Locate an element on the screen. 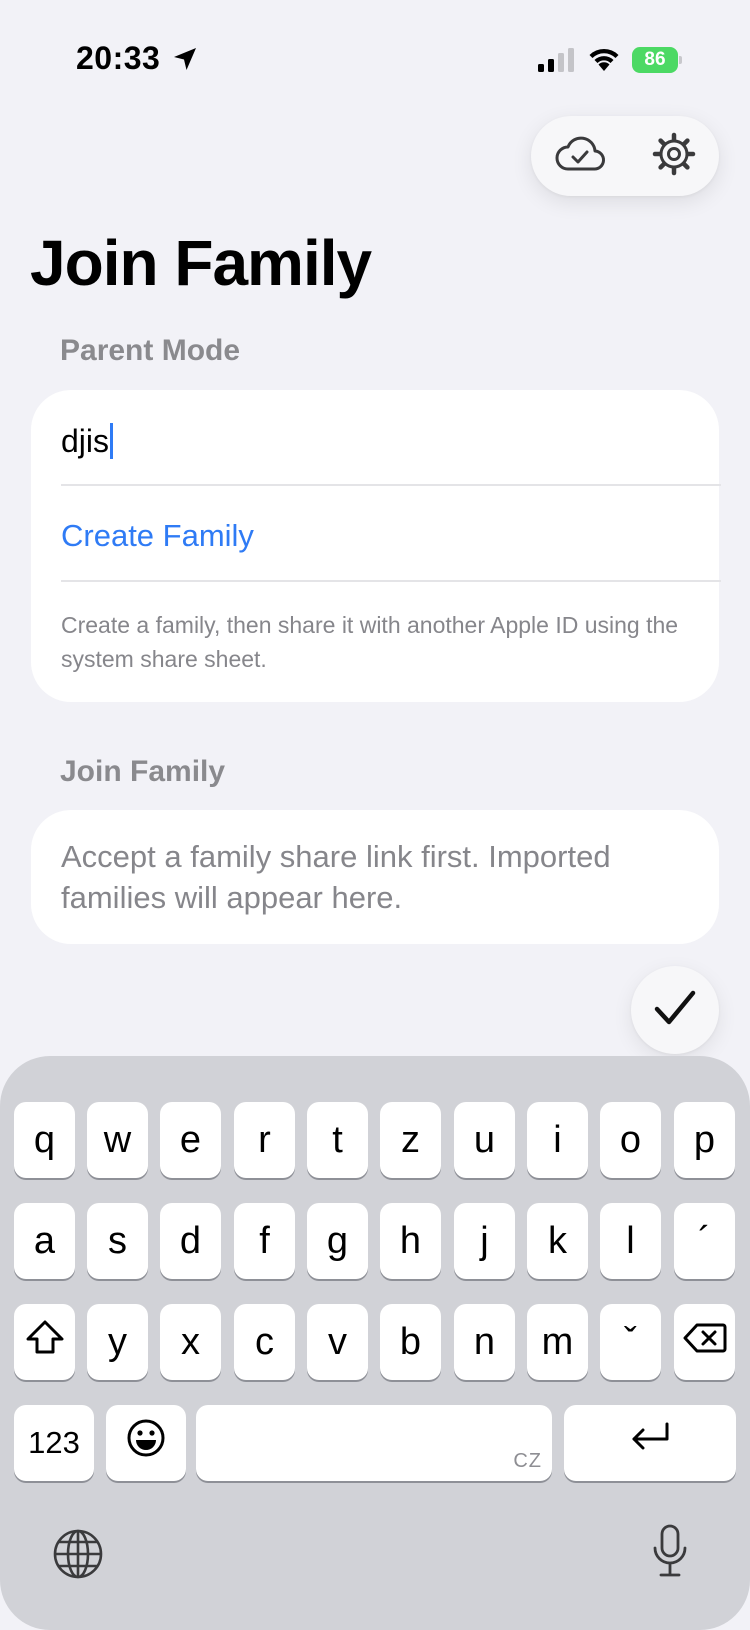 This screenshot has height=1630, width=750. gear-icon is located at coordinates (674, 156).